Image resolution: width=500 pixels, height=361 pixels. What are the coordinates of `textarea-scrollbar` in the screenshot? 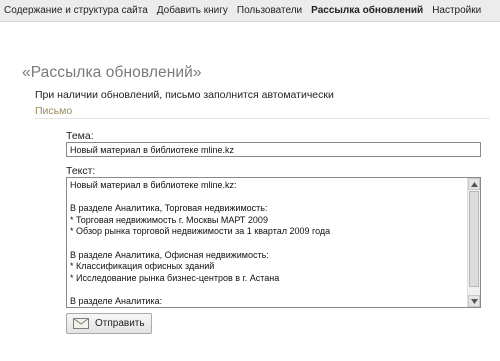 It's located at (473, 242).